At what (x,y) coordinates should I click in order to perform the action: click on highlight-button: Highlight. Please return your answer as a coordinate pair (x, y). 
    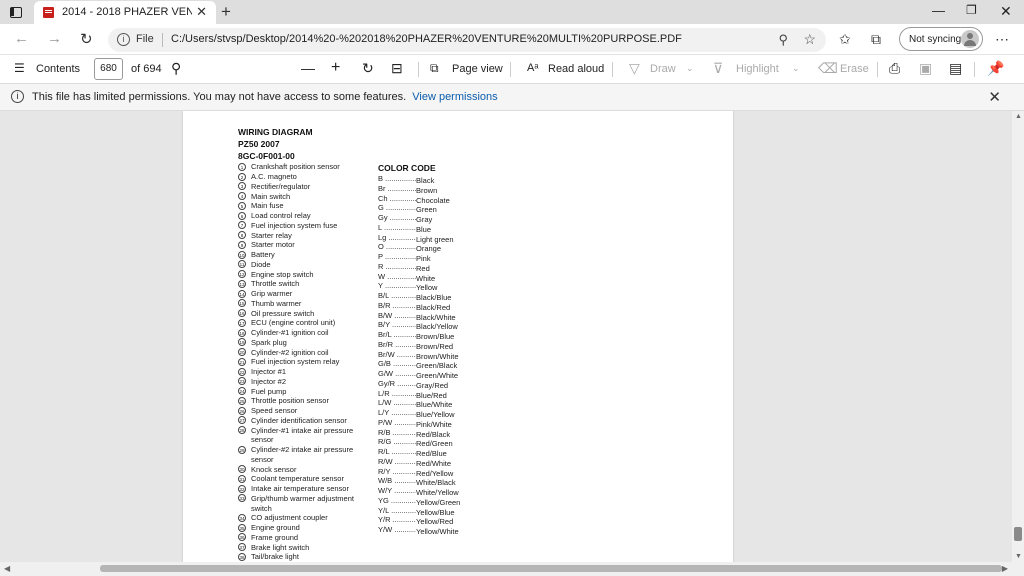
    Looking at the image, I should click on (757, 69).